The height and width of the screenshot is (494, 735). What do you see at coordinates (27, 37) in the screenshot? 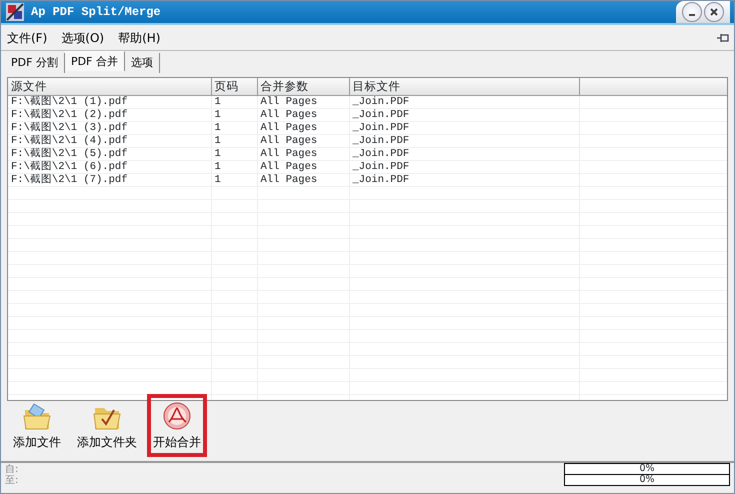
I see `menu-item: 文件(F)` at bounding box center [27, 37].